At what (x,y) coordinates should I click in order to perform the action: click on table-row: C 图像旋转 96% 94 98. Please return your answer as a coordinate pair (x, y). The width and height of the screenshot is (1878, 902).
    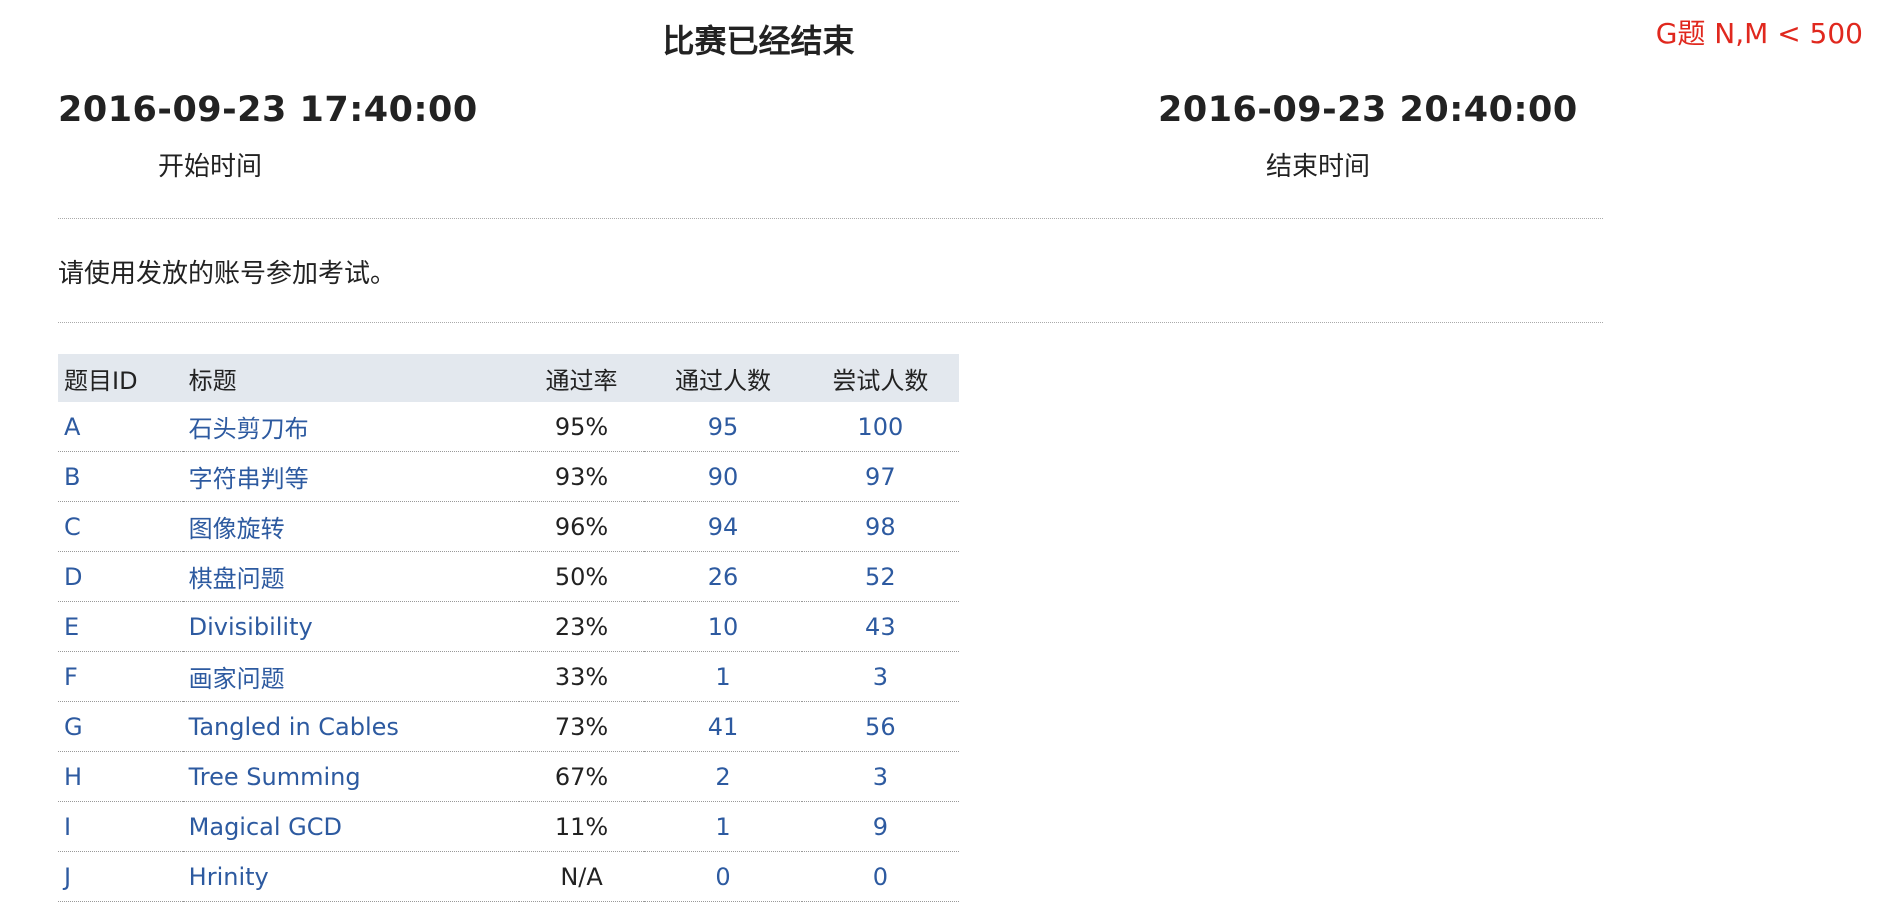
    Looking at the image, I should click on (508, 526).